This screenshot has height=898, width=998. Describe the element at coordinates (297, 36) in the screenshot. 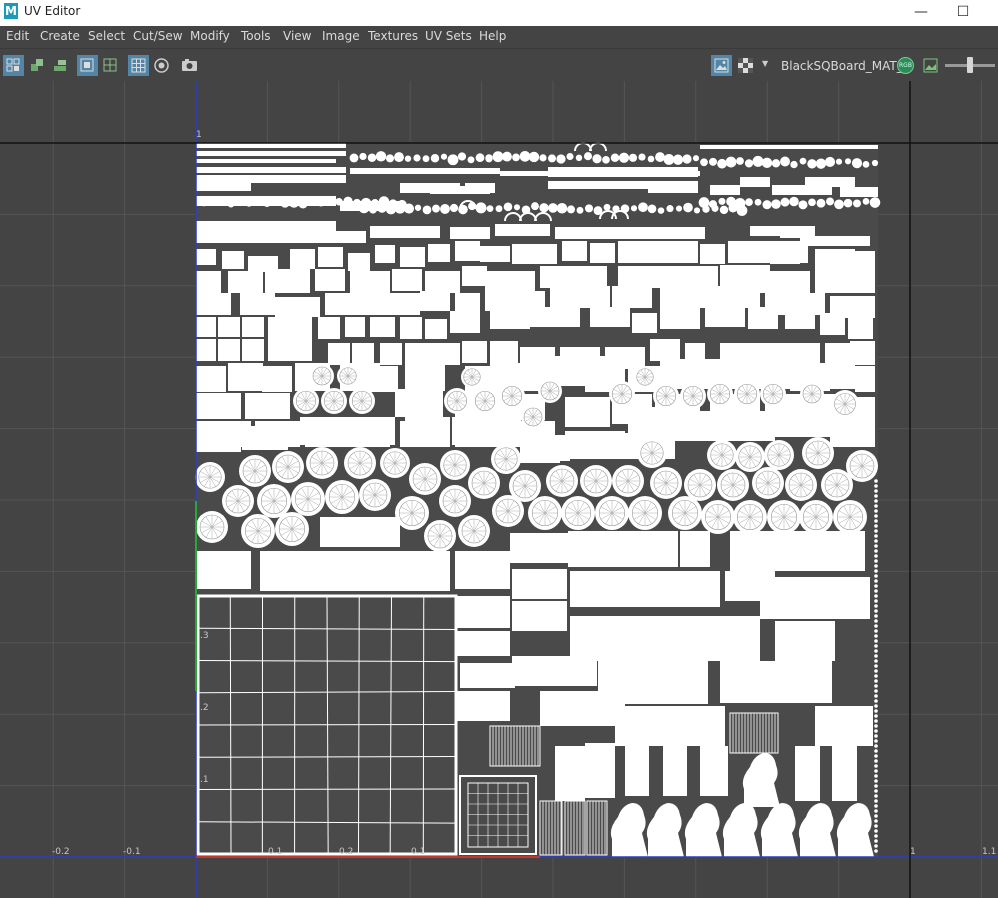

I see `menu-view: View` at that location.